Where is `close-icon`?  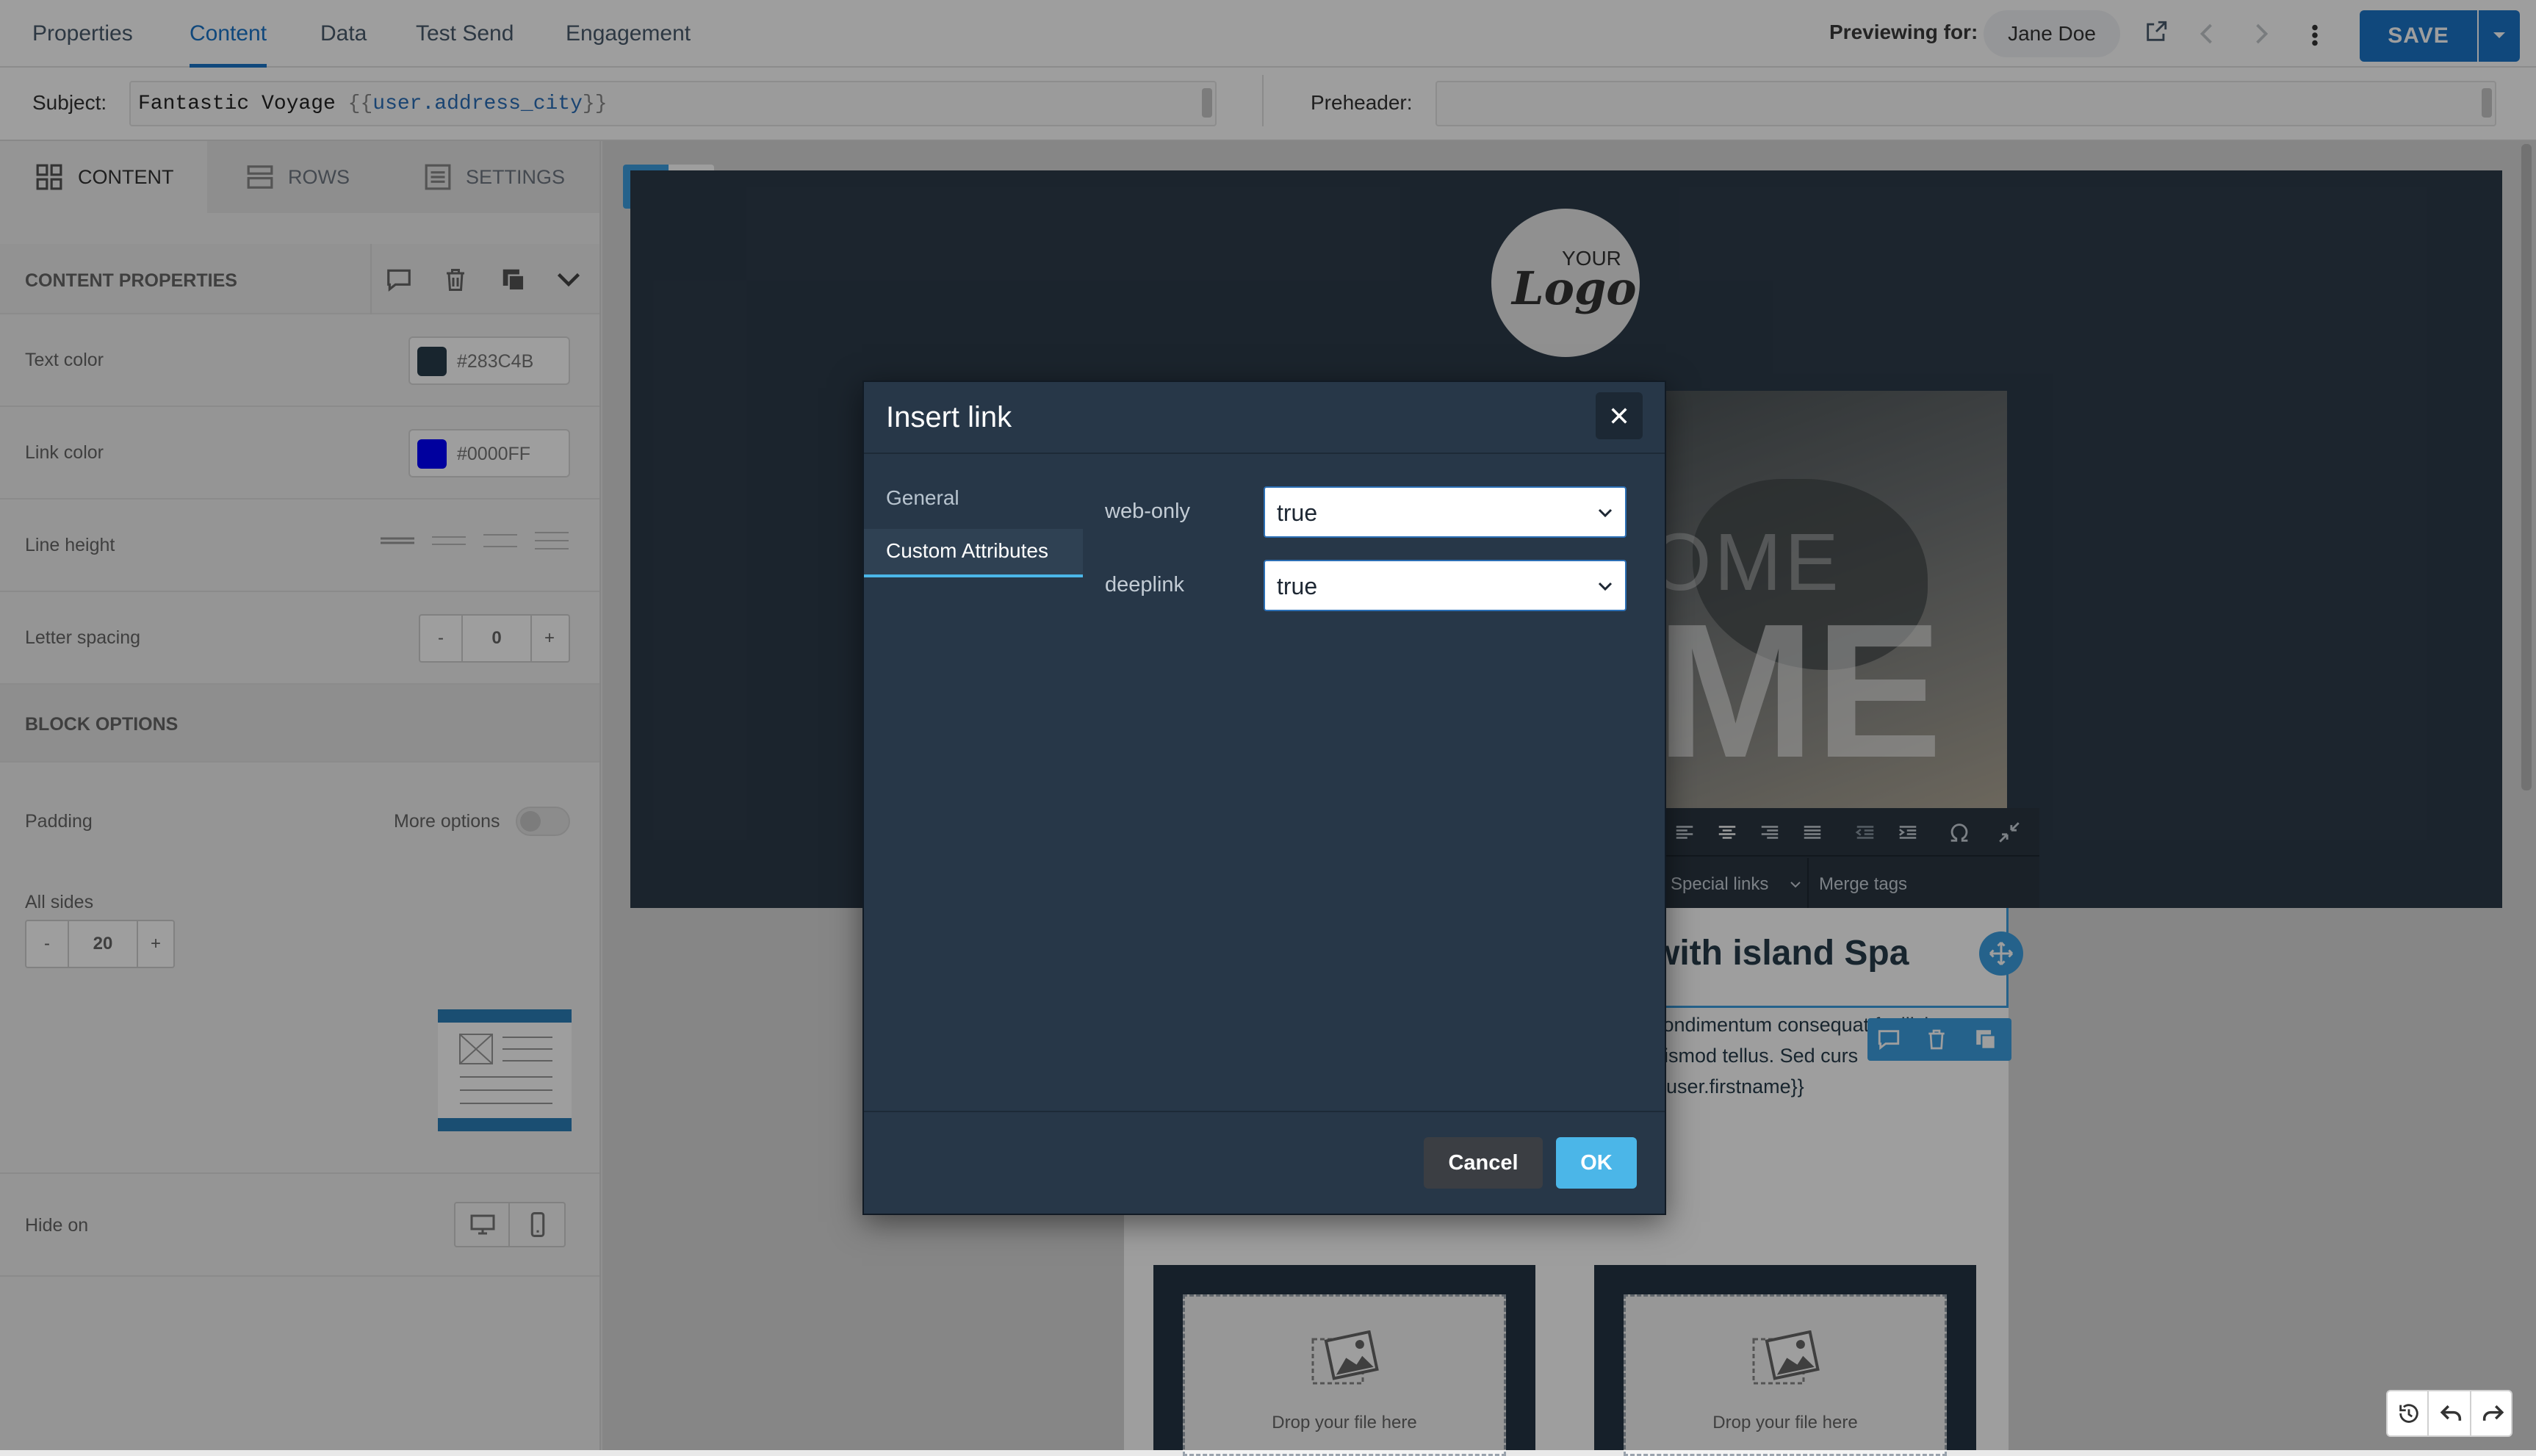
close-icon is located at coordinates (1619, 416).